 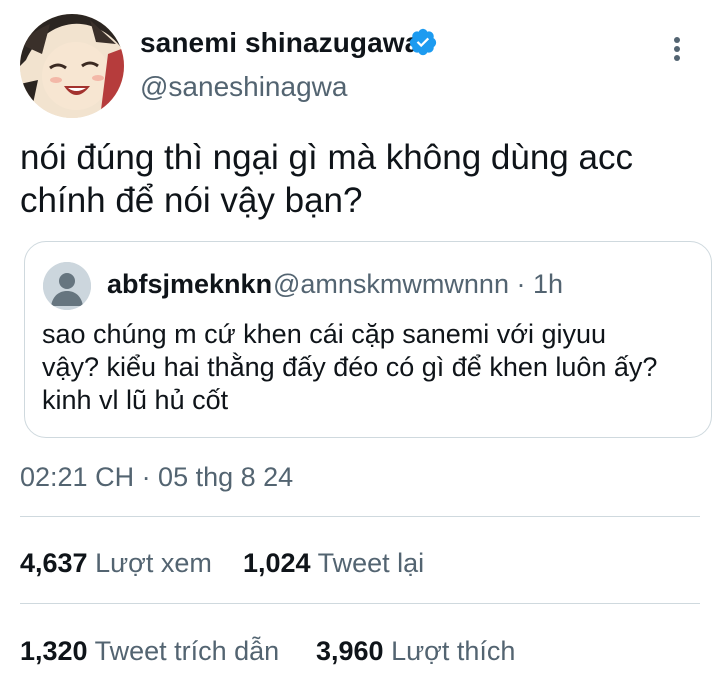 What do you see at coordinates (54, 651) in the screenshot?
I see `quote-tweets-count: 1,320` at bounding box center [54, 651].